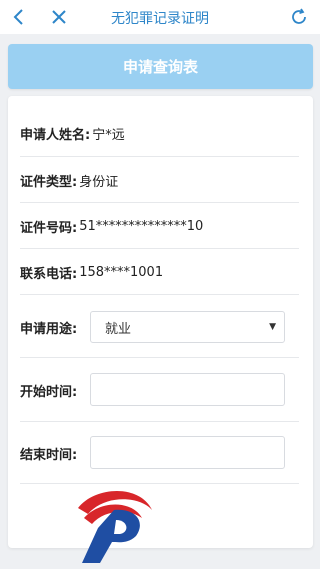  What do you see at coordinates (49, 274) in the screenshot?
I see `phone-label: 联系电话:` at bounding box center [49, 274].